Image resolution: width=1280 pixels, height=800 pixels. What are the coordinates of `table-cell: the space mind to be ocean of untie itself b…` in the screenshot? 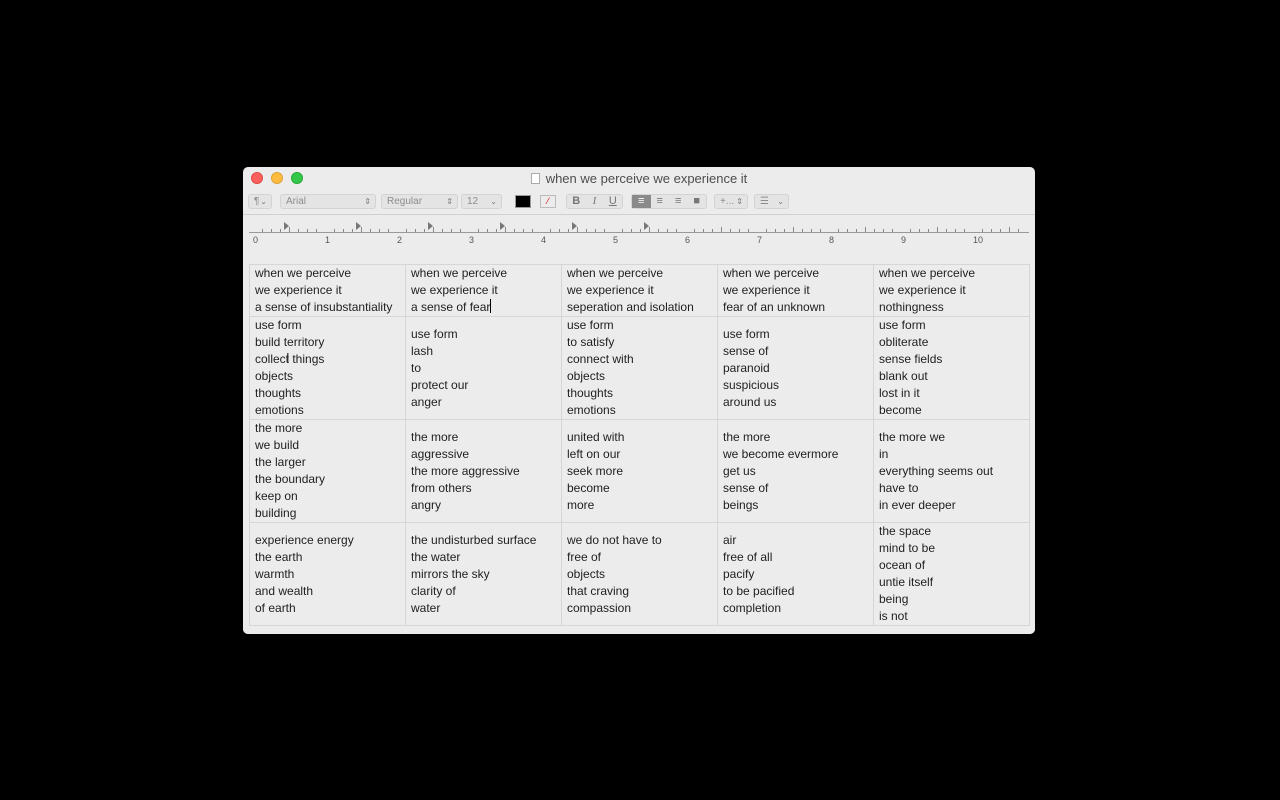 It's located at (951, 574).